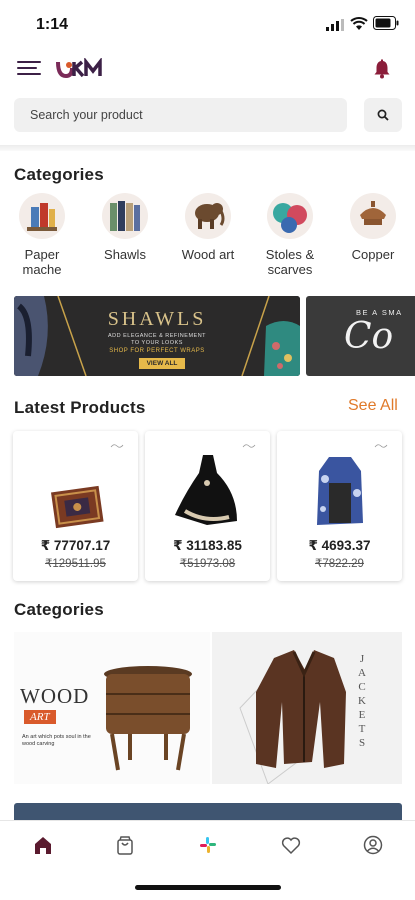 The width and height of the screenshot is (415, 900). What do you see at coordinates (162, 363) in the screenshot?
I see `banner-view-all-button: VIEW ALL` at bounding box center [162, 363].